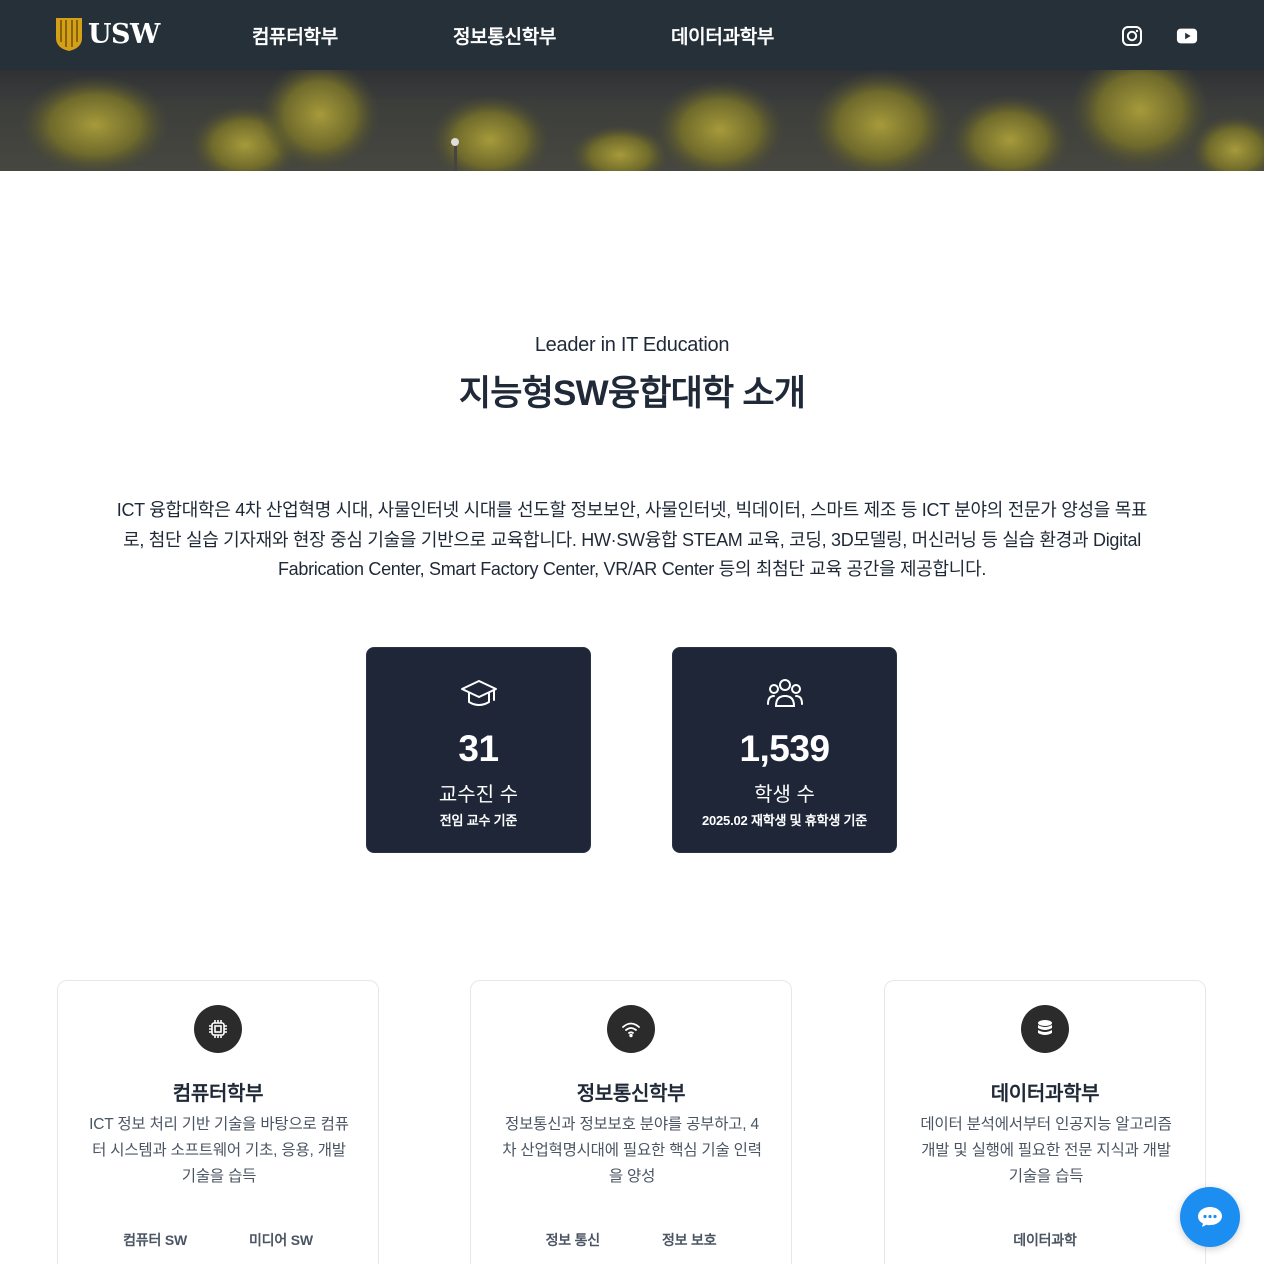  What do you see at coordinates (632, 393) in the screenshot?
I see `page-title: 지능형SW융합대학 소개` at bounding box center [632, 393].